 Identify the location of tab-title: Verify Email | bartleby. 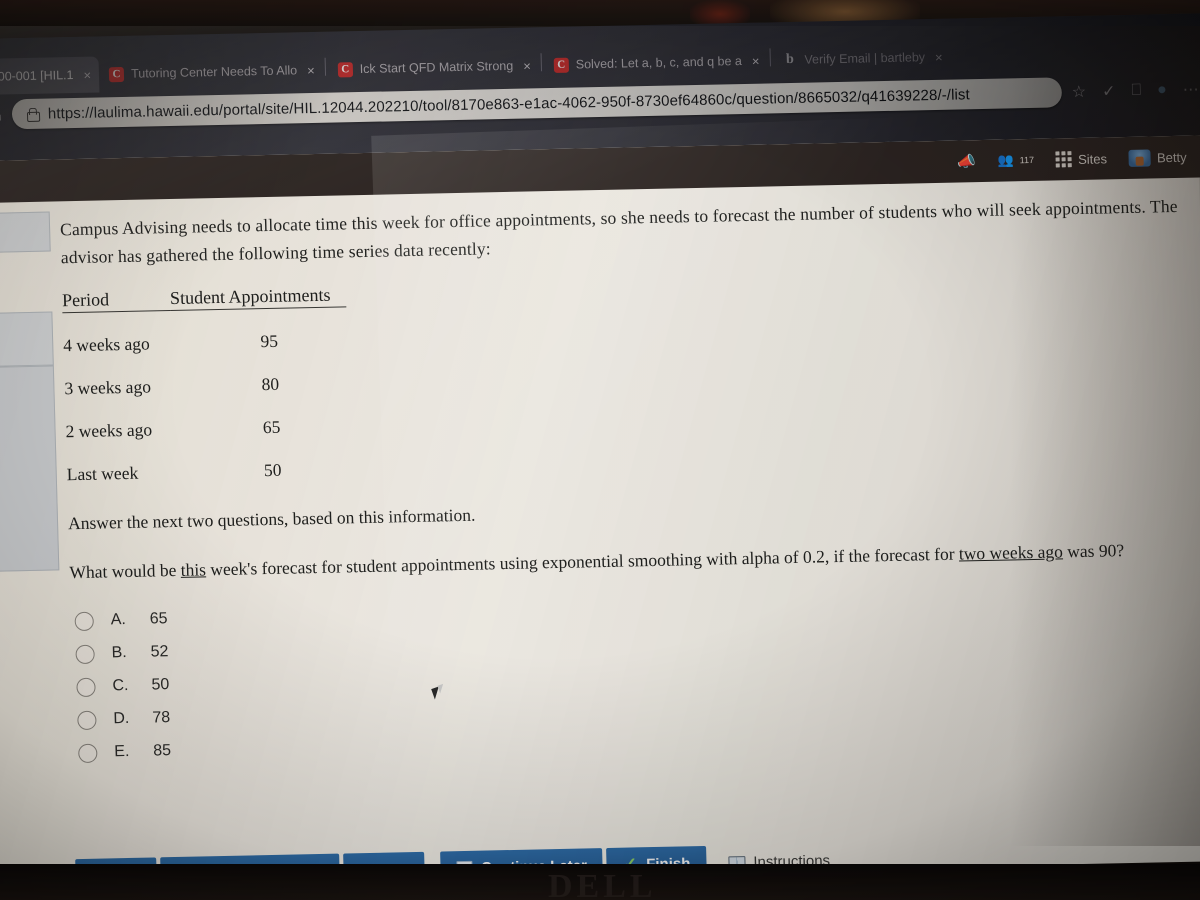
(865, 58).